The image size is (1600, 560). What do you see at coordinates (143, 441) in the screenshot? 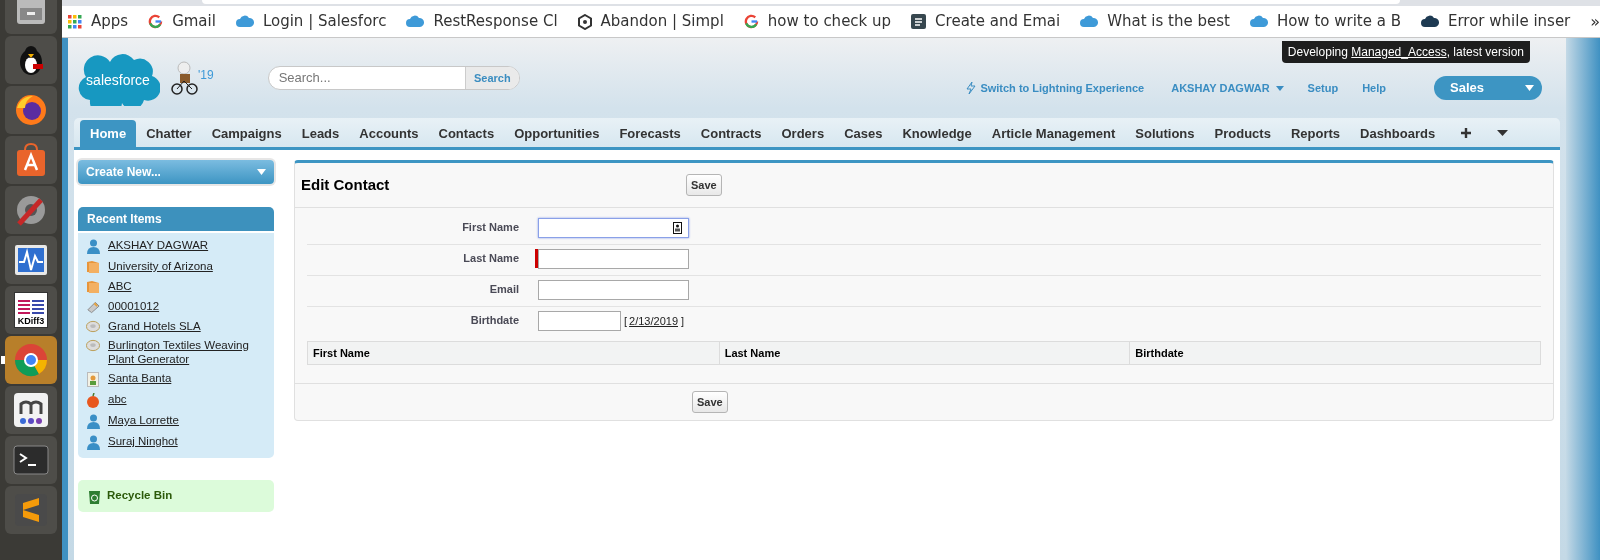
I see `recent-item-link: Suraj Ninghot` at bounding box center [143, 441].